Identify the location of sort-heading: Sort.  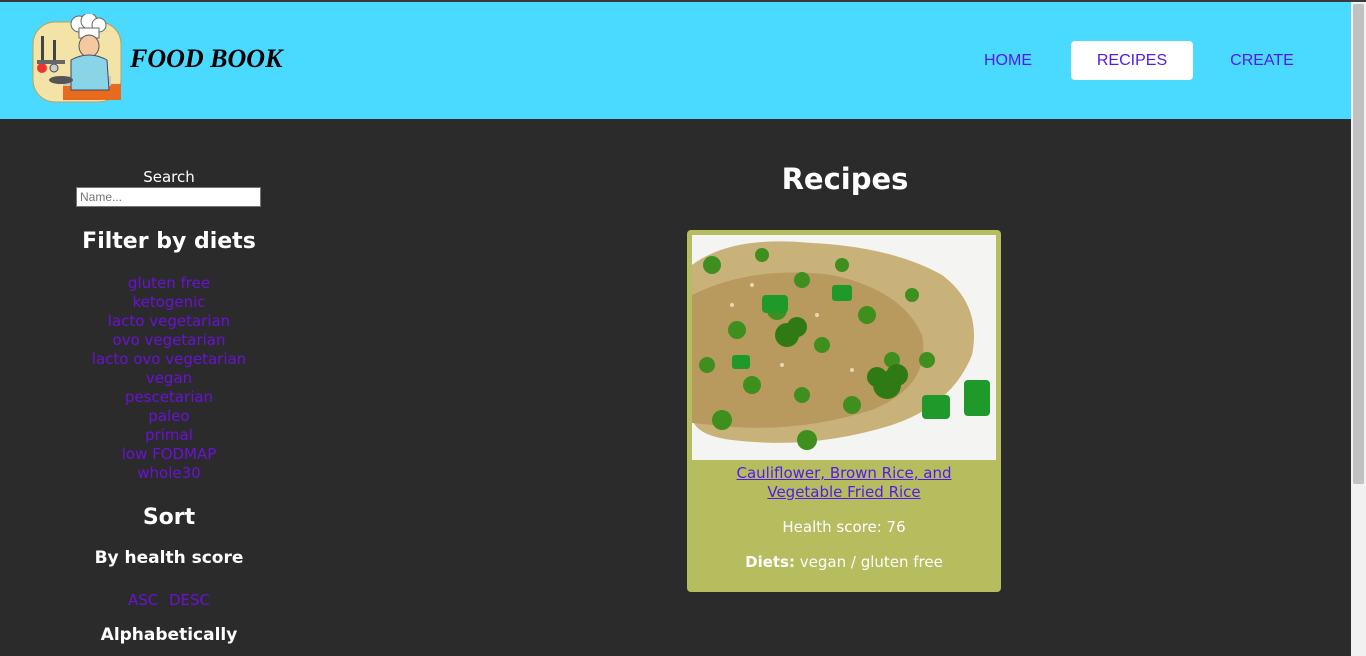
(169, 517).